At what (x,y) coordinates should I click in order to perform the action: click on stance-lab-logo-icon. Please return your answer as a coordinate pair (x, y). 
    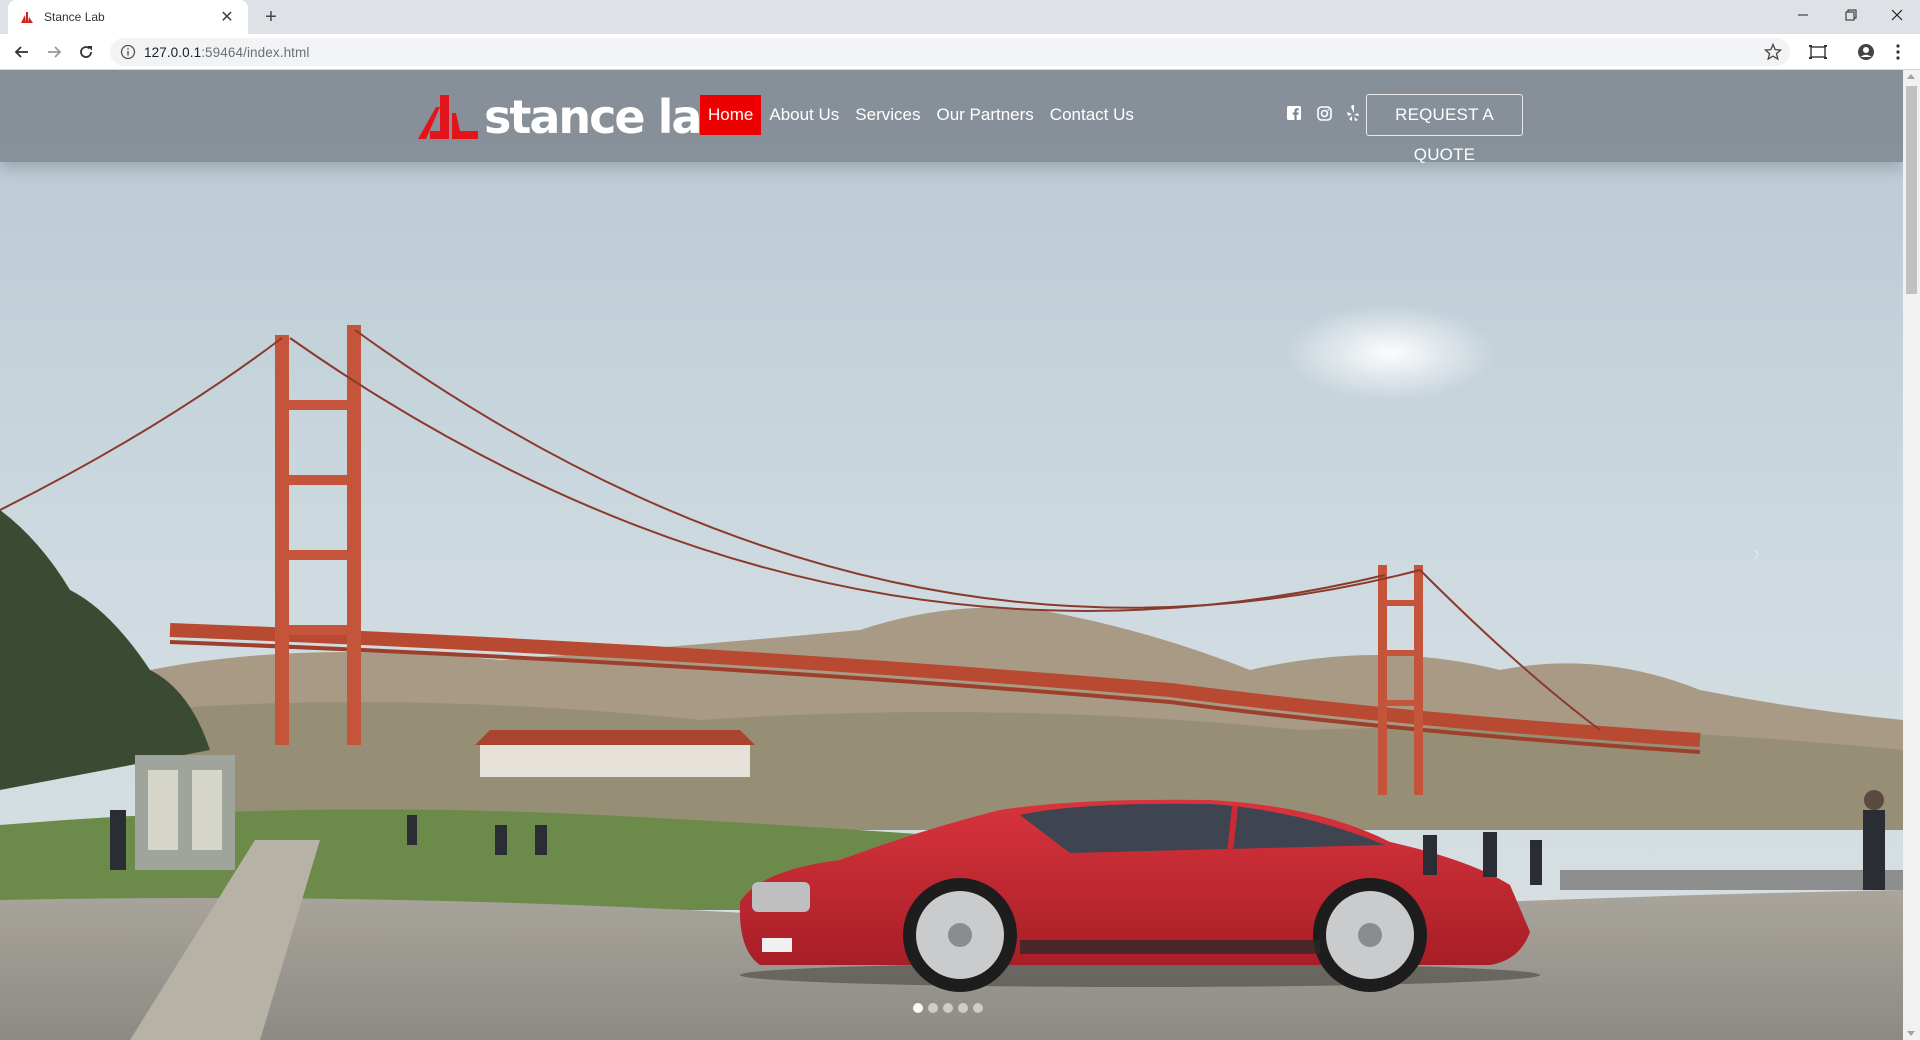
    Looking at the image, I should click on (448, 117).